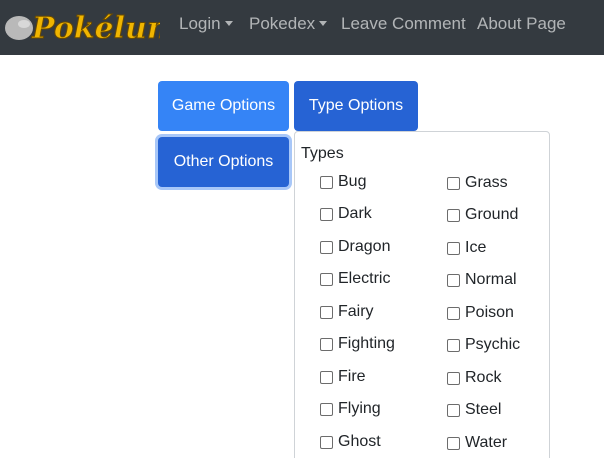 The image size is (604, 458). I want to click on svg-text: Pokéluna, so click(95, 28).